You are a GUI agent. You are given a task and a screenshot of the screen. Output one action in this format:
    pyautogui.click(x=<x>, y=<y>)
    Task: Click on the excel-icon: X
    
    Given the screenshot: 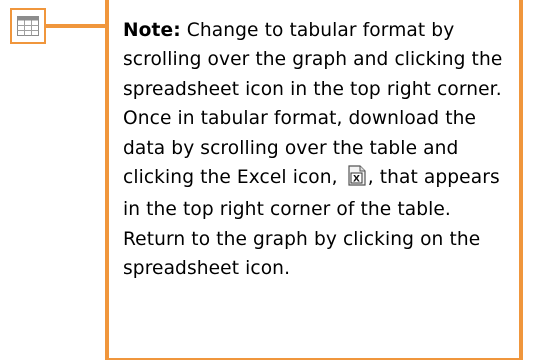 What is the action you would take?
    pyautogui.click(x=357, y=180)
    